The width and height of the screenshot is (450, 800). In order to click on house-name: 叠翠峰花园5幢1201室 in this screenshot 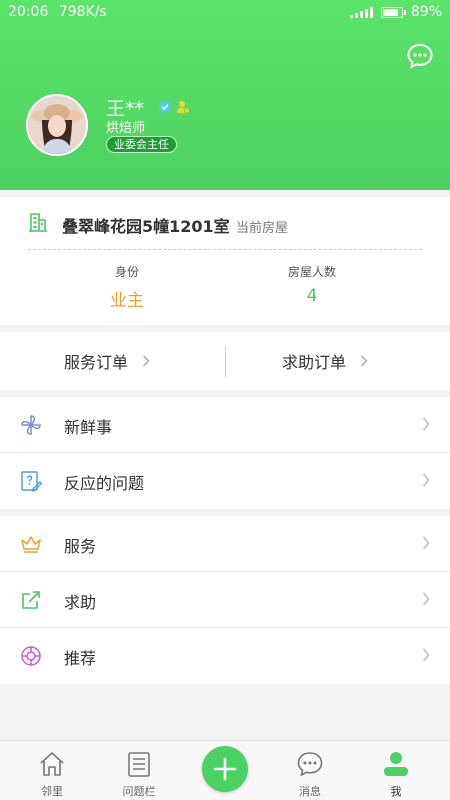, I will do `click(146, 226)`.